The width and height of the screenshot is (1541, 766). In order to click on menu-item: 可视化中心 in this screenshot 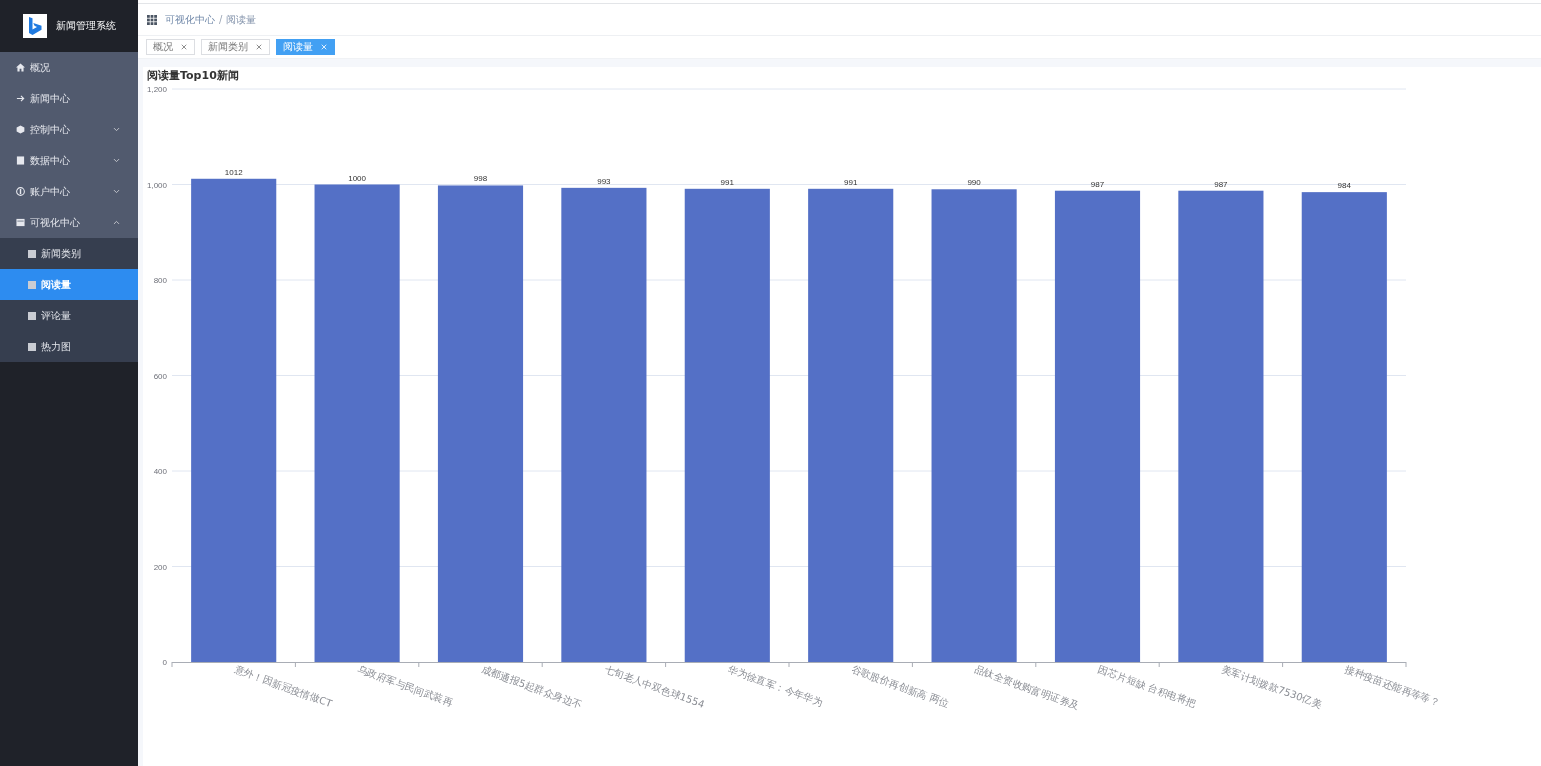, I will do `click(69, 222)`.